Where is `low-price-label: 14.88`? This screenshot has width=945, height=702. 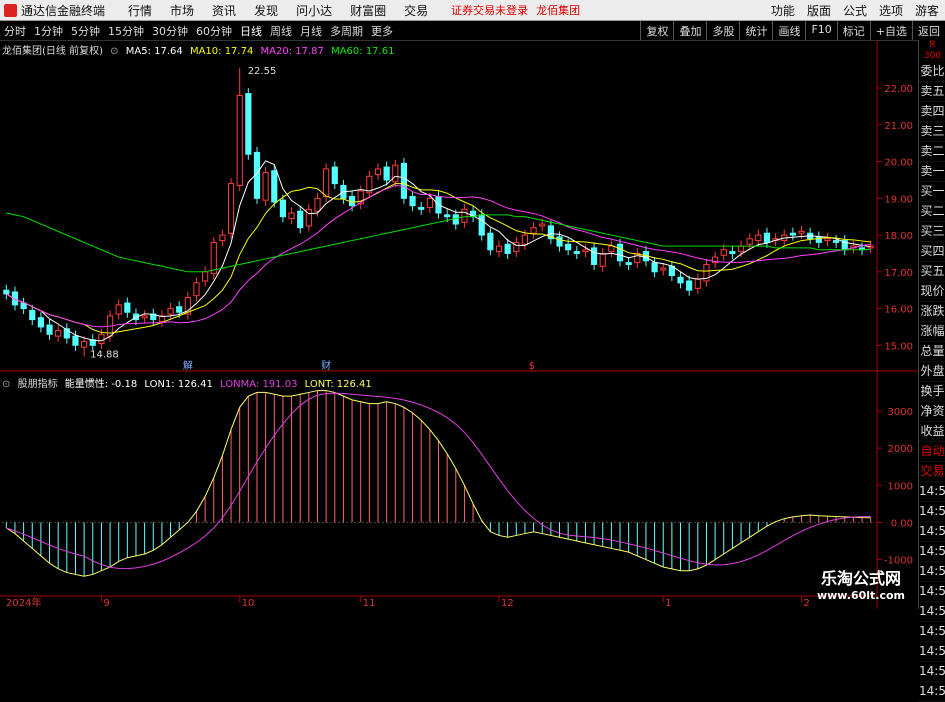
low-price-label: 14.88 is located at coordinates (104, 355).